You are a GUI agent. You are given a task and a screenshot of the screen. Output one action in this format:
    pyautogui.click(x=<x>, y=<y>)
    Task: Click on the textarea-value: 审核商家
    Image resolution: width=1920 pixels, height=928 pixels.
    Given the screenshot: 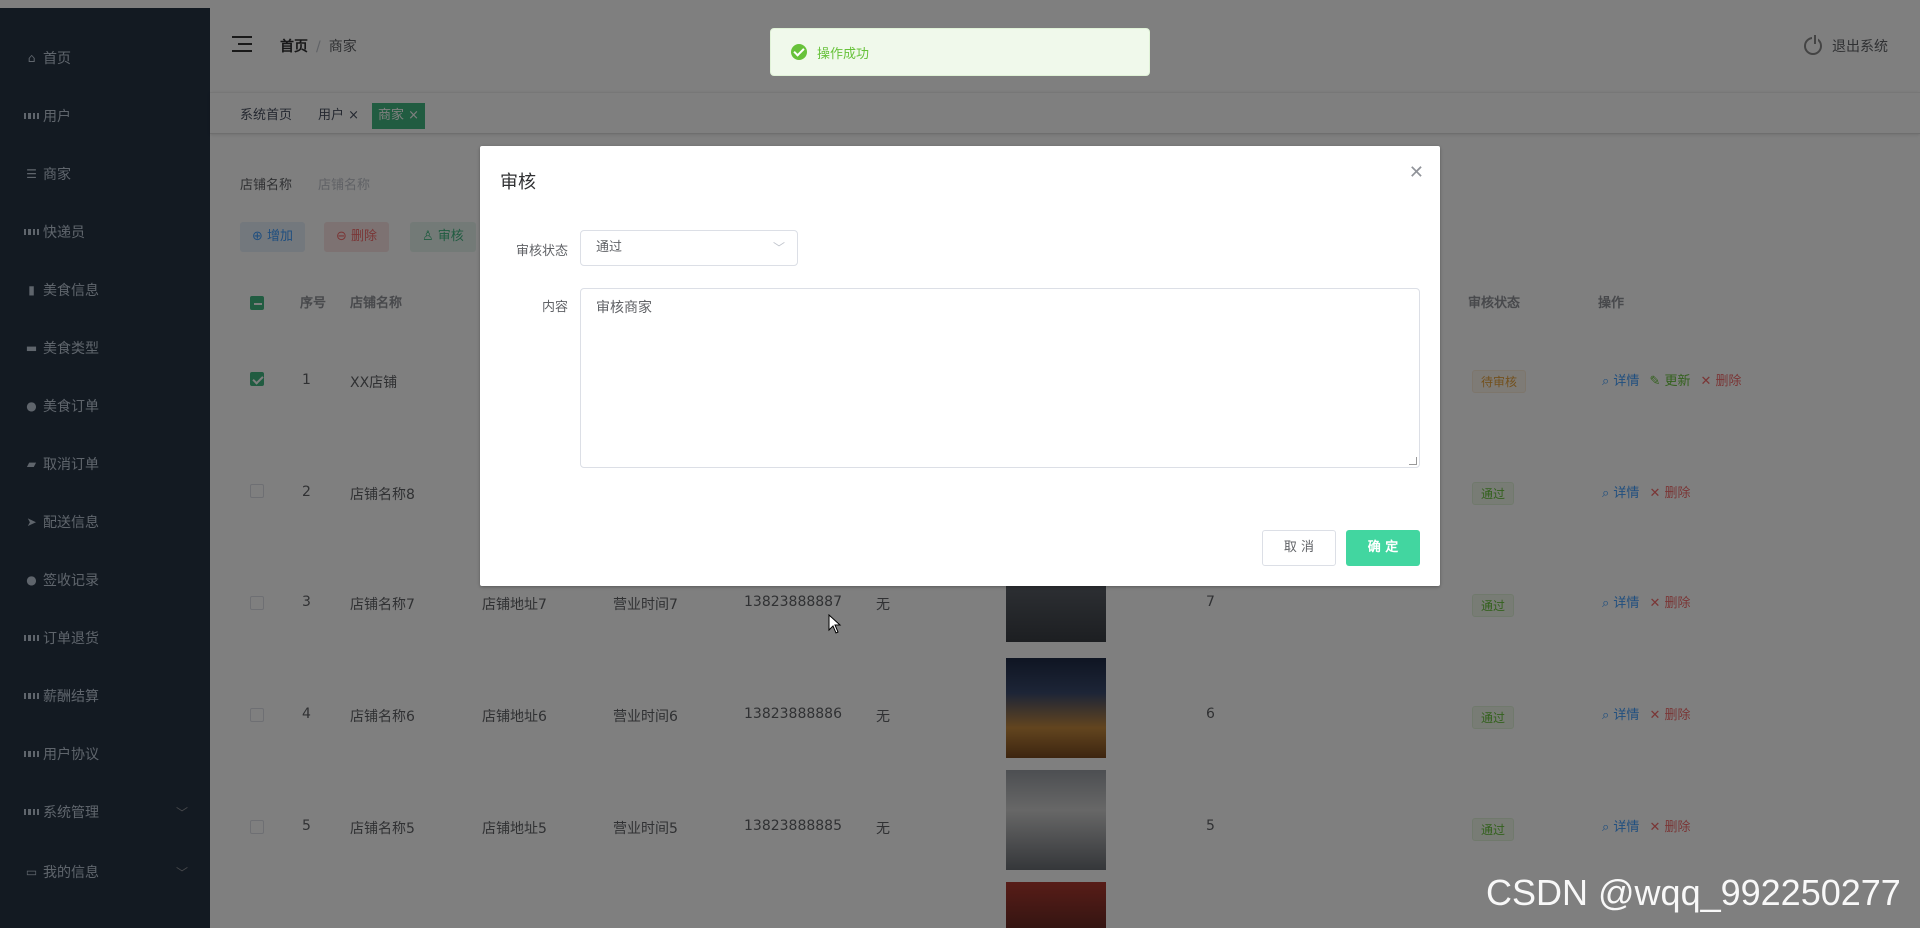 What is the action you would take?
    pyautogui.click(x=624, y=308)
    